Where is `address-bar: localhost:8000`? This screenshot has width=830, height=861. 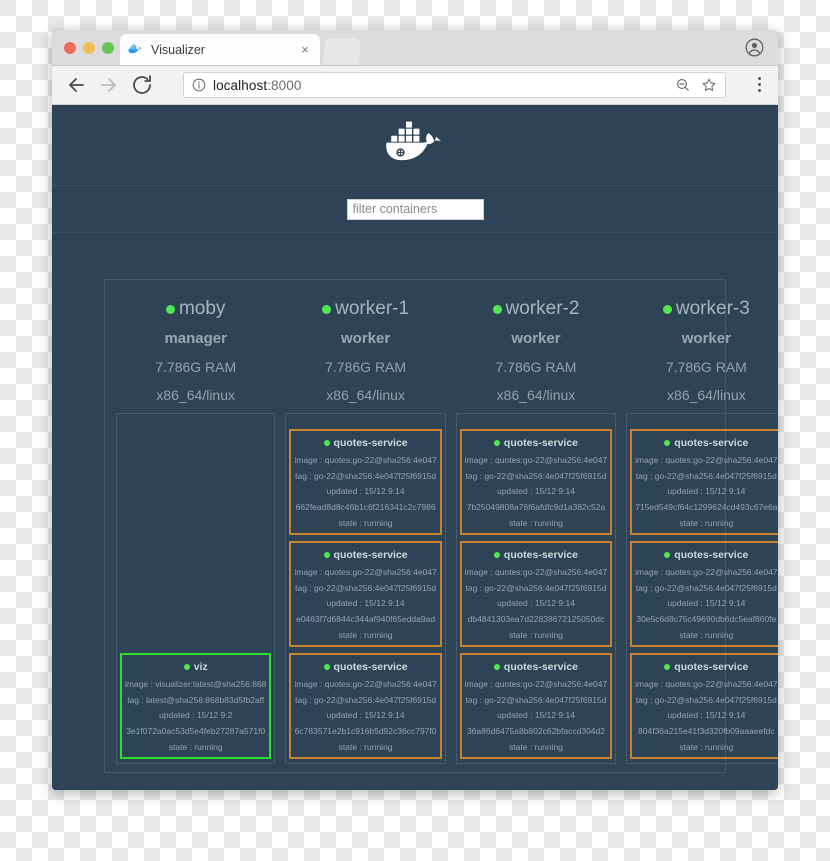
address-bar: localhost:8000 is located at coordinates (454, 85).